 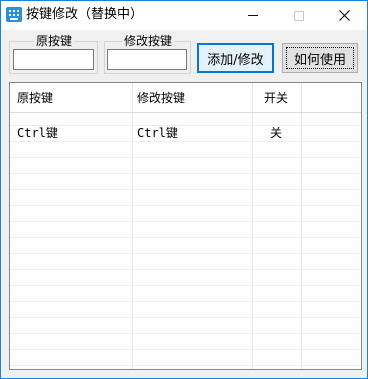 I want to click on maximize-button, so click(x=299, y=15).